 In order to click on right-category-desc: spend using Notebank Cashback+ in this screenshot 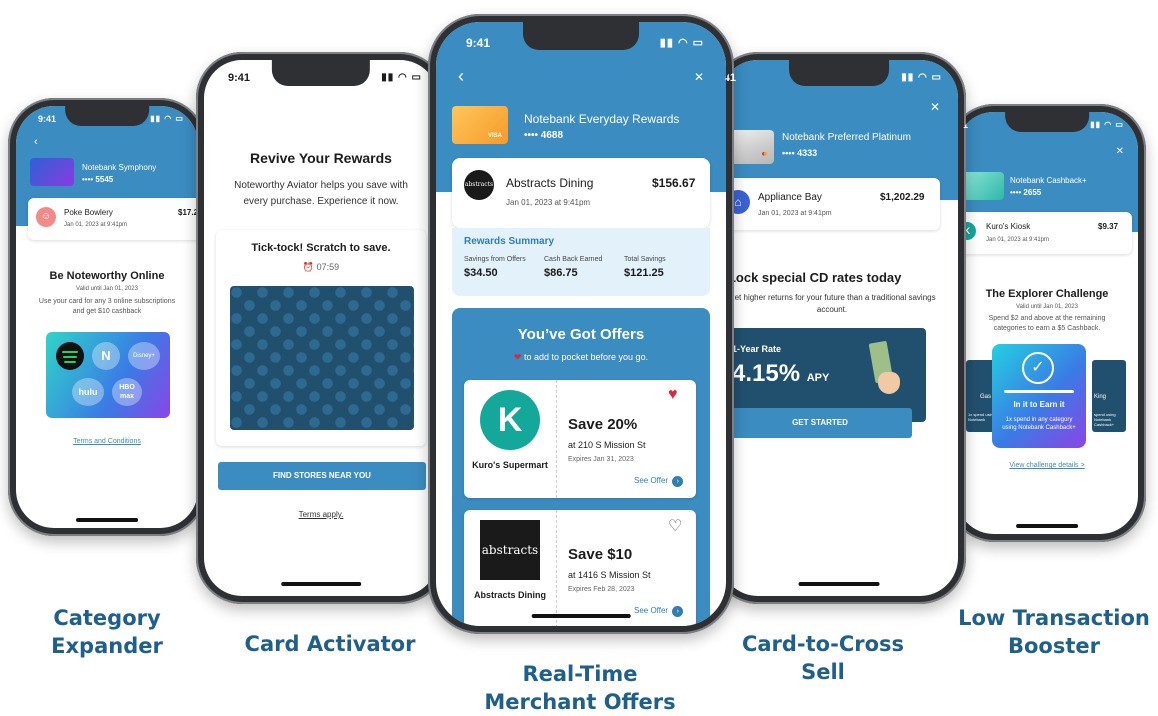, I will do `click(1105, 419)`.